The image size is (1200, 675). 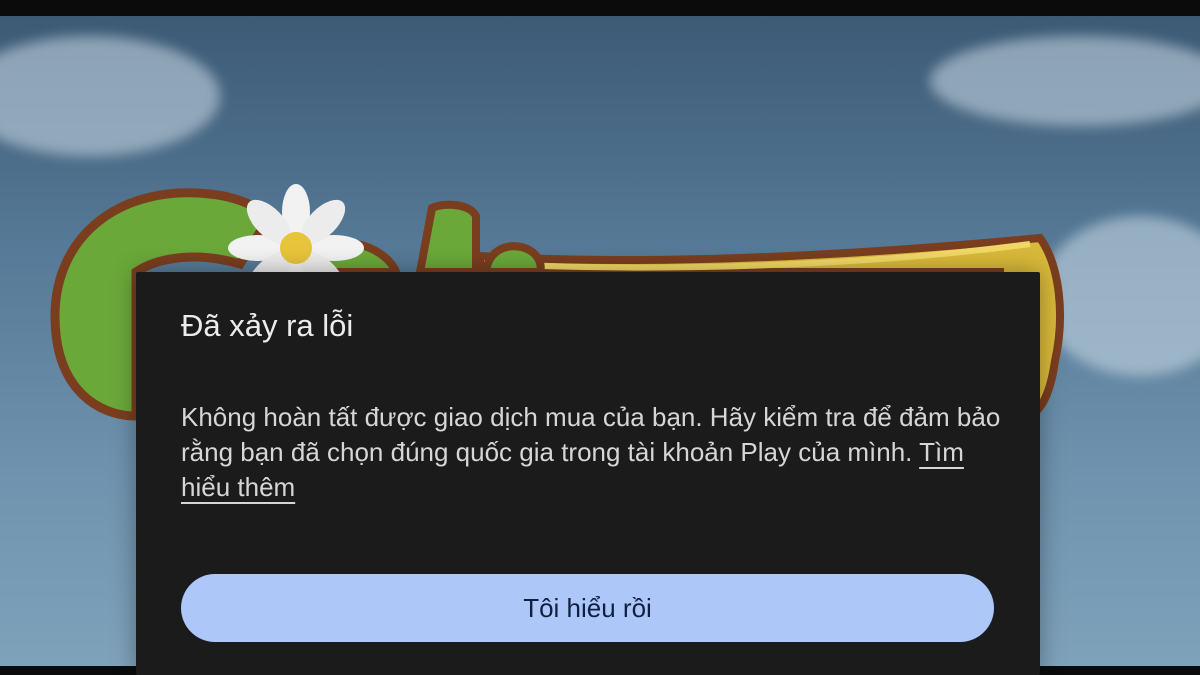 I want to click on logo-letter-e, so click(x=513, y=259).